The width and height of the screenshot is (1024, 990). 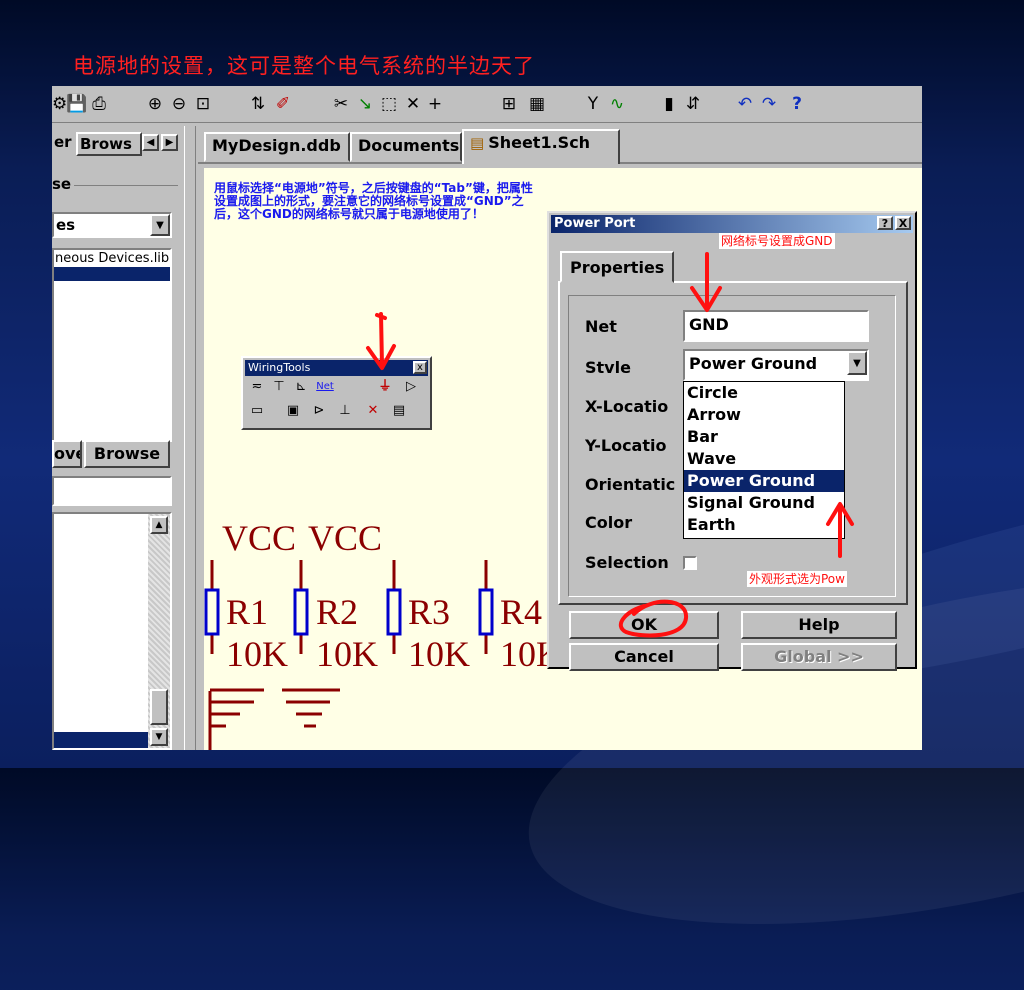 What do you see at coordinates (99, 104) in the screenshot?
I see `print-icon: ⎙` at bounding box center [99, 104].